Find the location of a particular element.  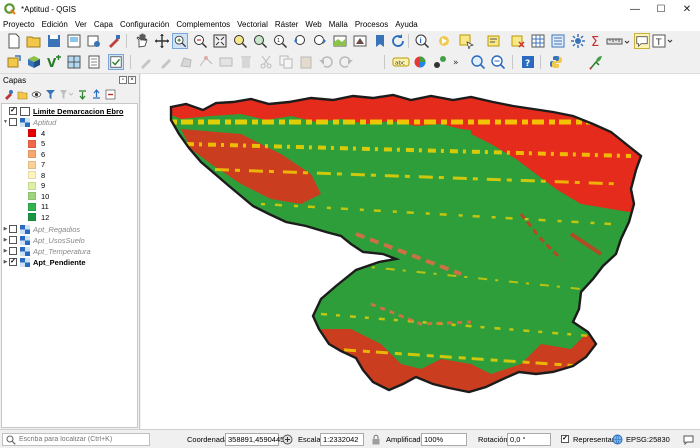

current-edits-icon is located at coordinates (146, 62).